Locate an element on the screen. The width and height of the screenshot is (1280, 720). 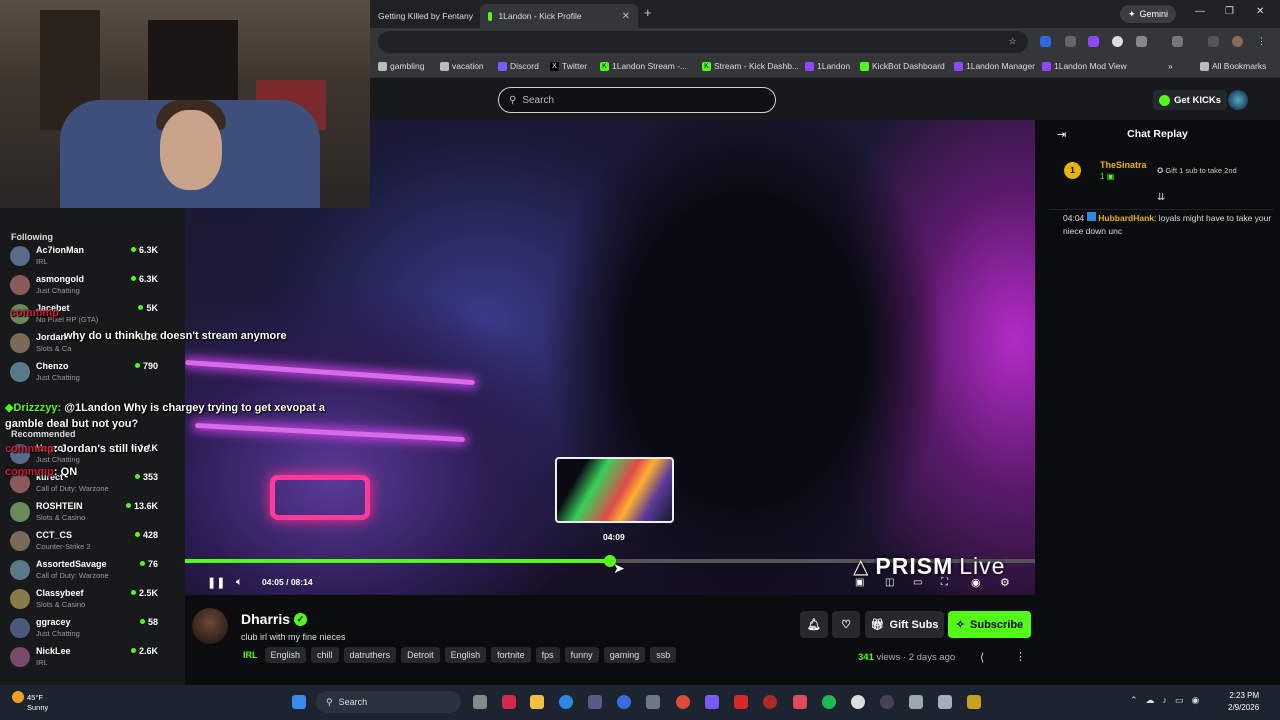
sidebar-channel: AssortedSavage Call of Duty: Warzone 76 is located at coordinates (95, 570).